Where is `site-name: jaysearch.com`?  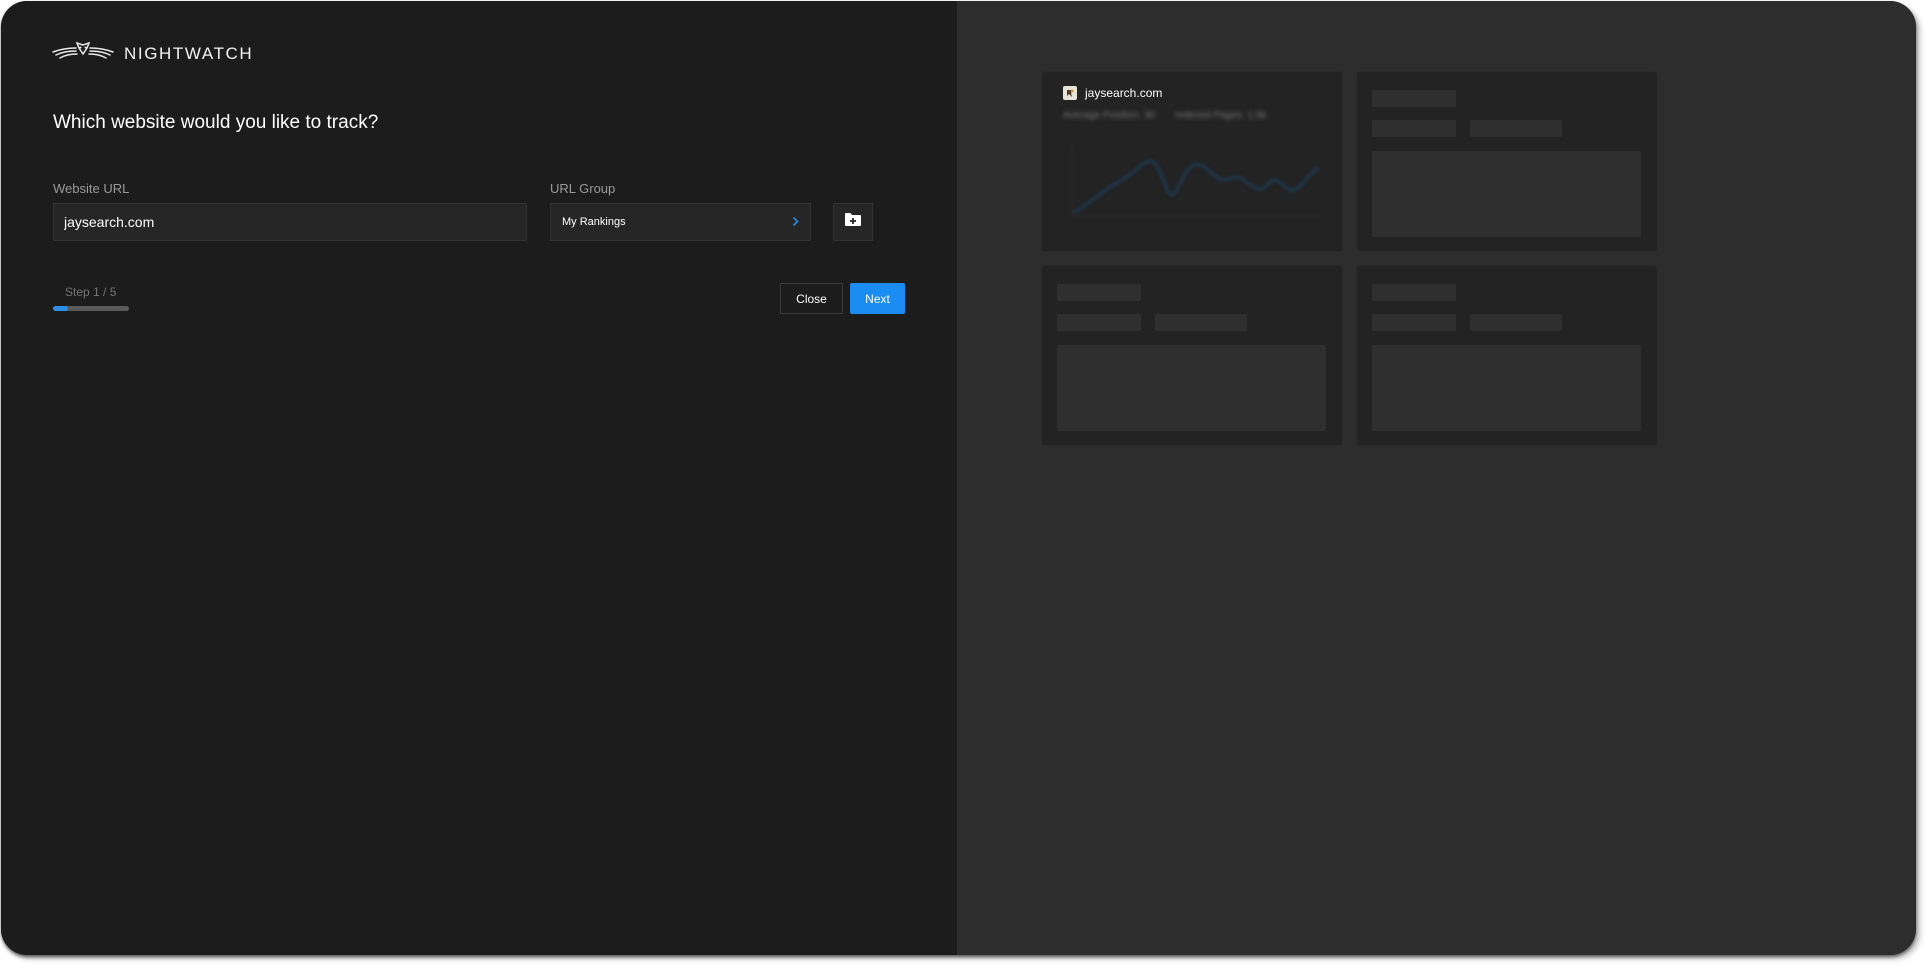
site-name: jaysearch.com is located at coordinates (1124, 93).